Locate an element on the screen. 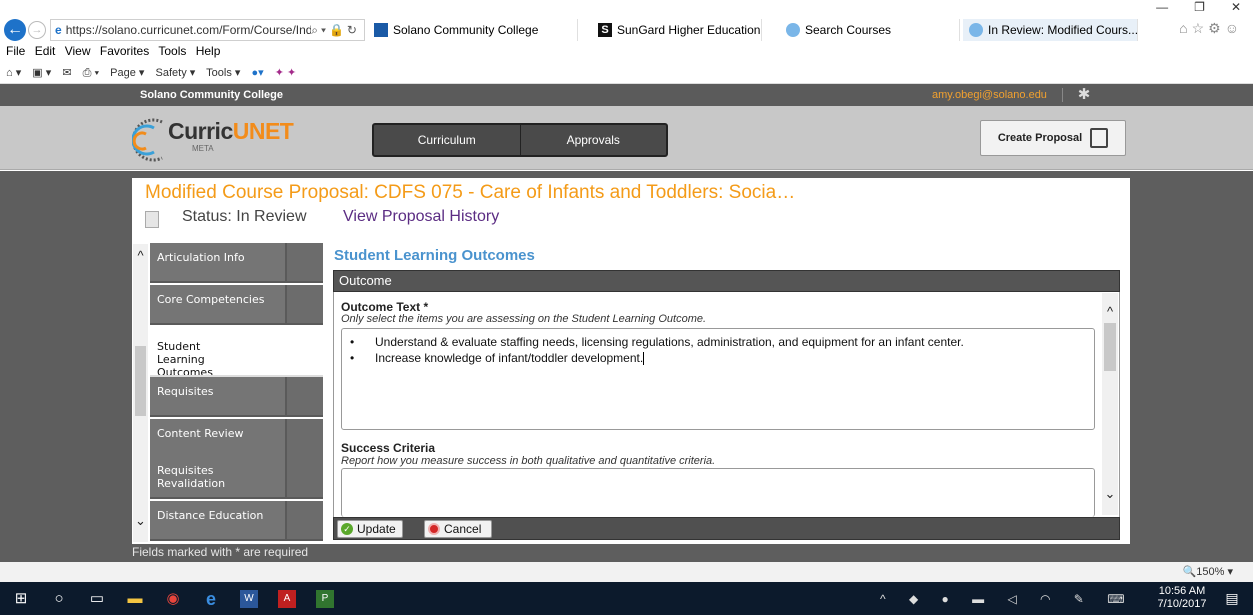  menu-favorites: Favorites is located at coordinates (124, 51).